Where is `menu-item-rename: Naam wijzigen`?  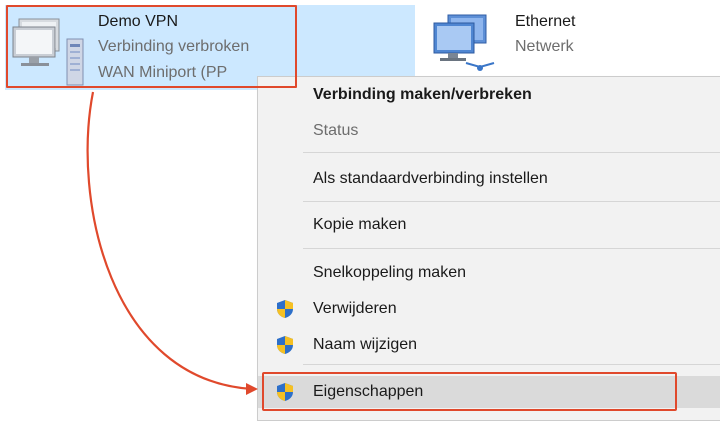
menu-item-rename: Naam wijzigen is located at coordinates (489, 345).